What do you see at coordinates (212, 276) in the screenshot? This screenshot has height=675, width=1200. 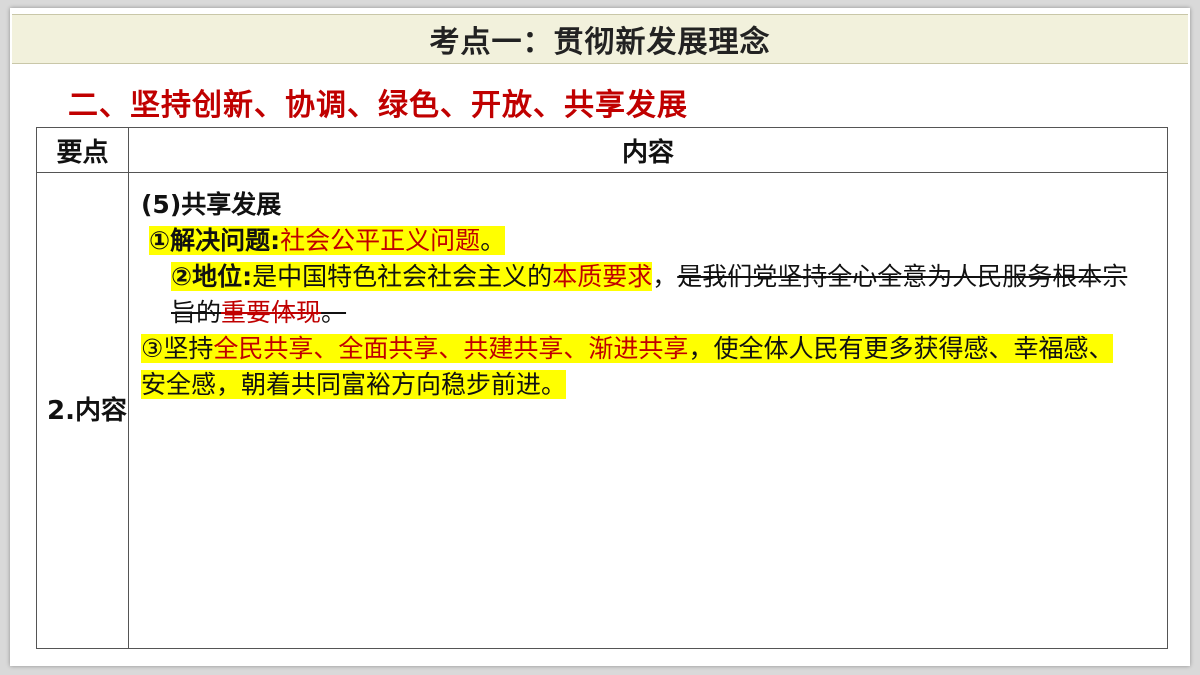 I see `item-2-label: ②地位:` at bounding box center [212, 276].